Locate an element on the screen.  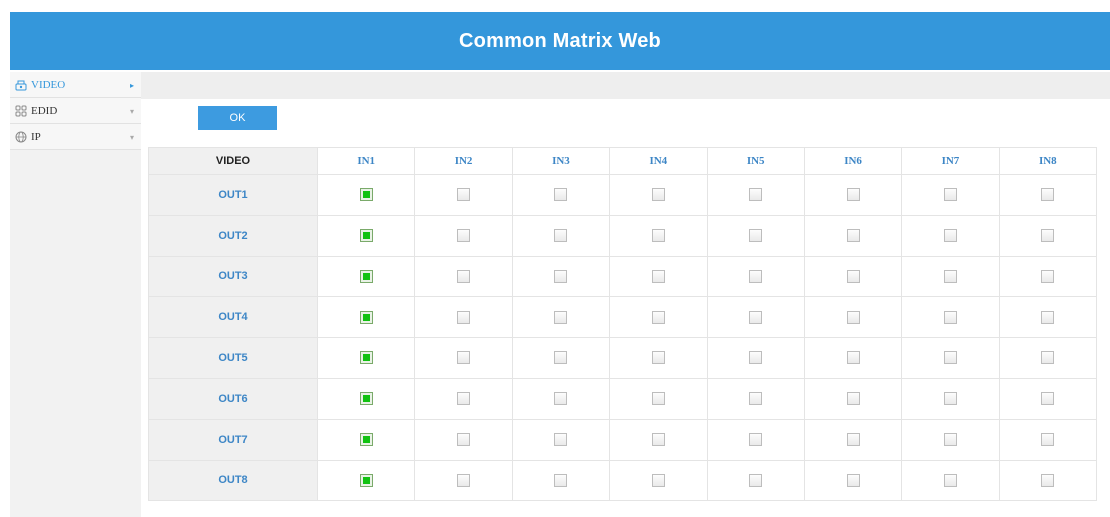
input-header-in1: IN1 is located at coordinates (366, 161).